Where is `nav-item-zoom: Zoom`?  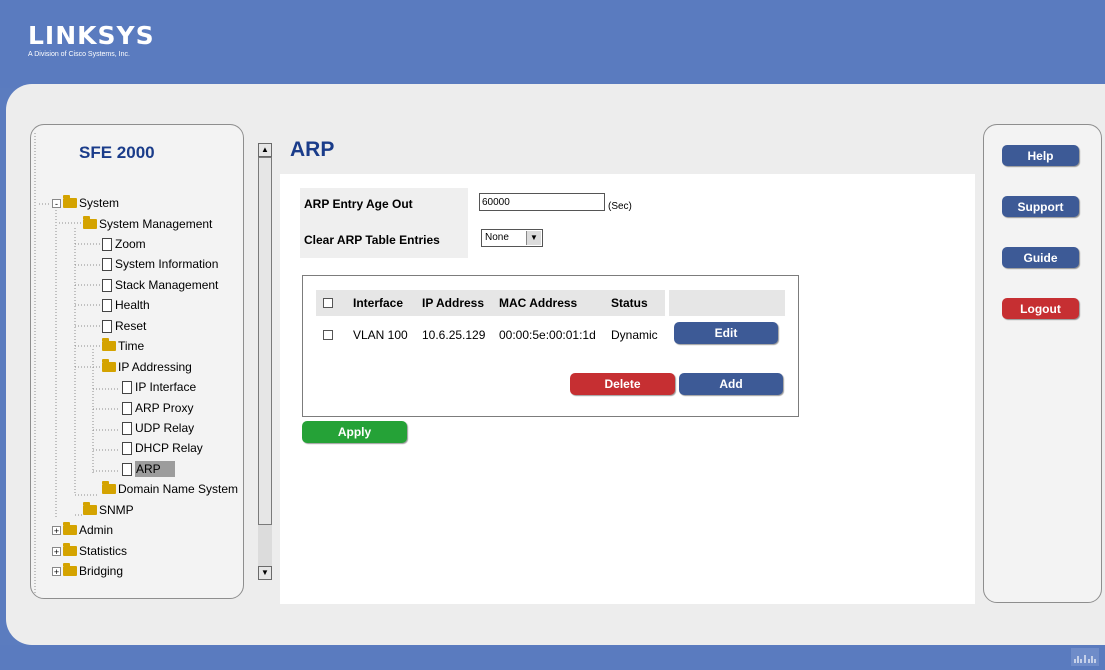
nav-item-zoom: Zoom is located at coordinates (124, 244).